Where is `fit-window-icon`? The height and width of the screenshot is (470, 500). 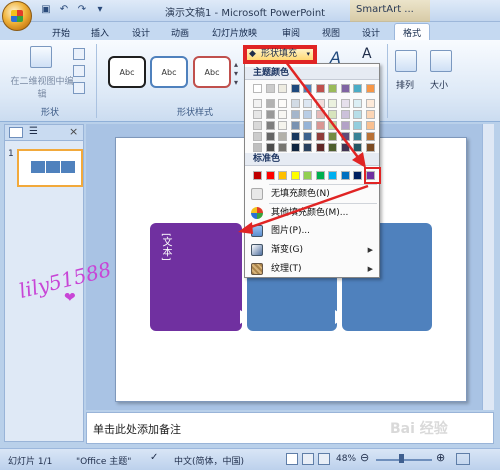
fit-window-icon is located at coordinates (463, 459).